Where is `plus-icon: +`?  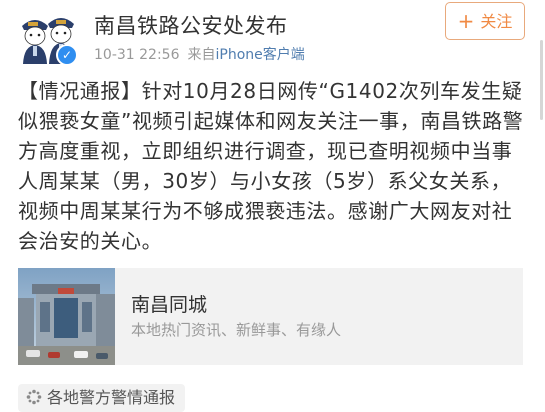
plus-icon: + is located at coordinates (466, 21).